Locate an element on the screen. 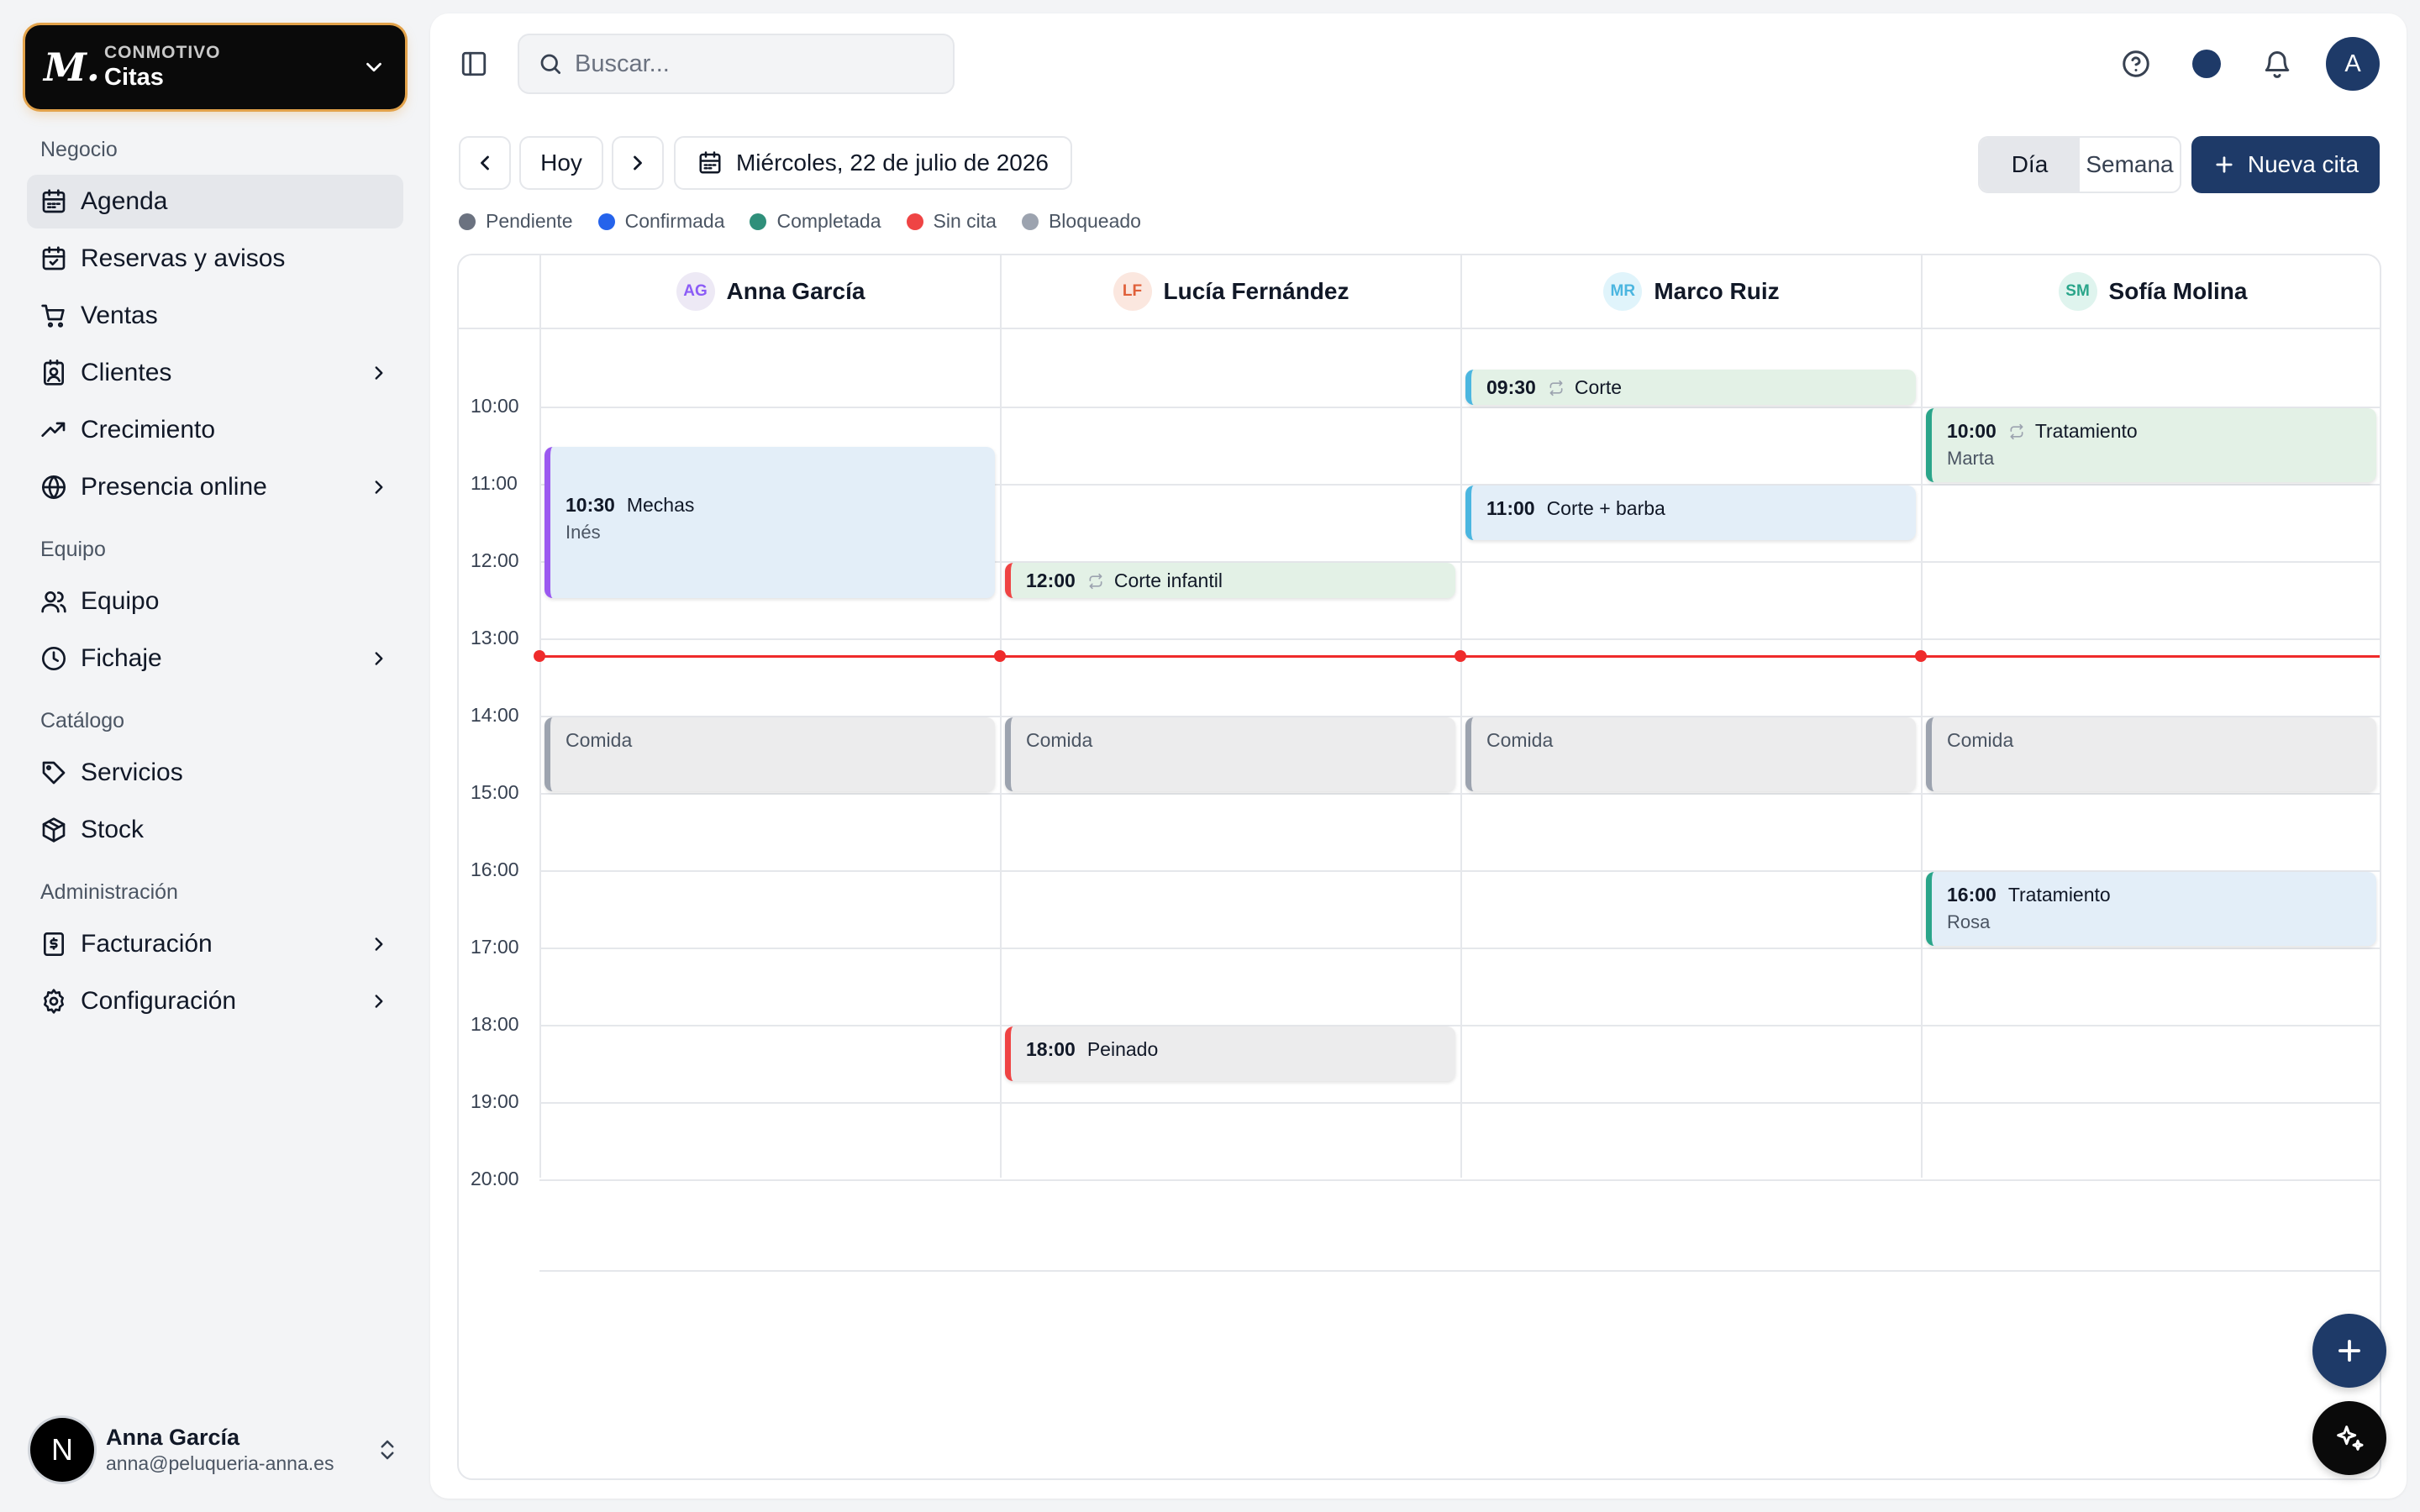  appointment-card: 16:00 Tratamiento Rosa is located at coordinates (2151, 909).